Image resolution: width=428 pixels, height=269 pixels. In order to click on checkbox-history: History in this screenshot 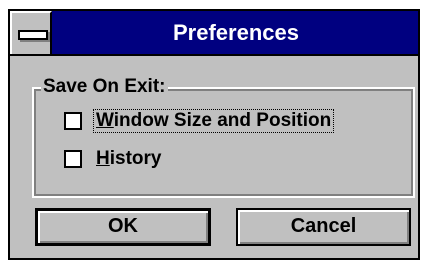, I will do `click(113, 159)`.